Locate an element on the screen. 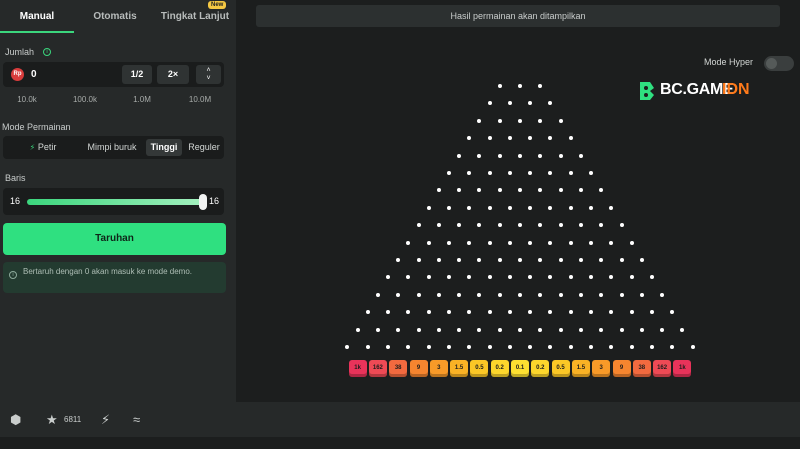  quick-amount-10k: 10.0k is located at coordinates (27, 99).